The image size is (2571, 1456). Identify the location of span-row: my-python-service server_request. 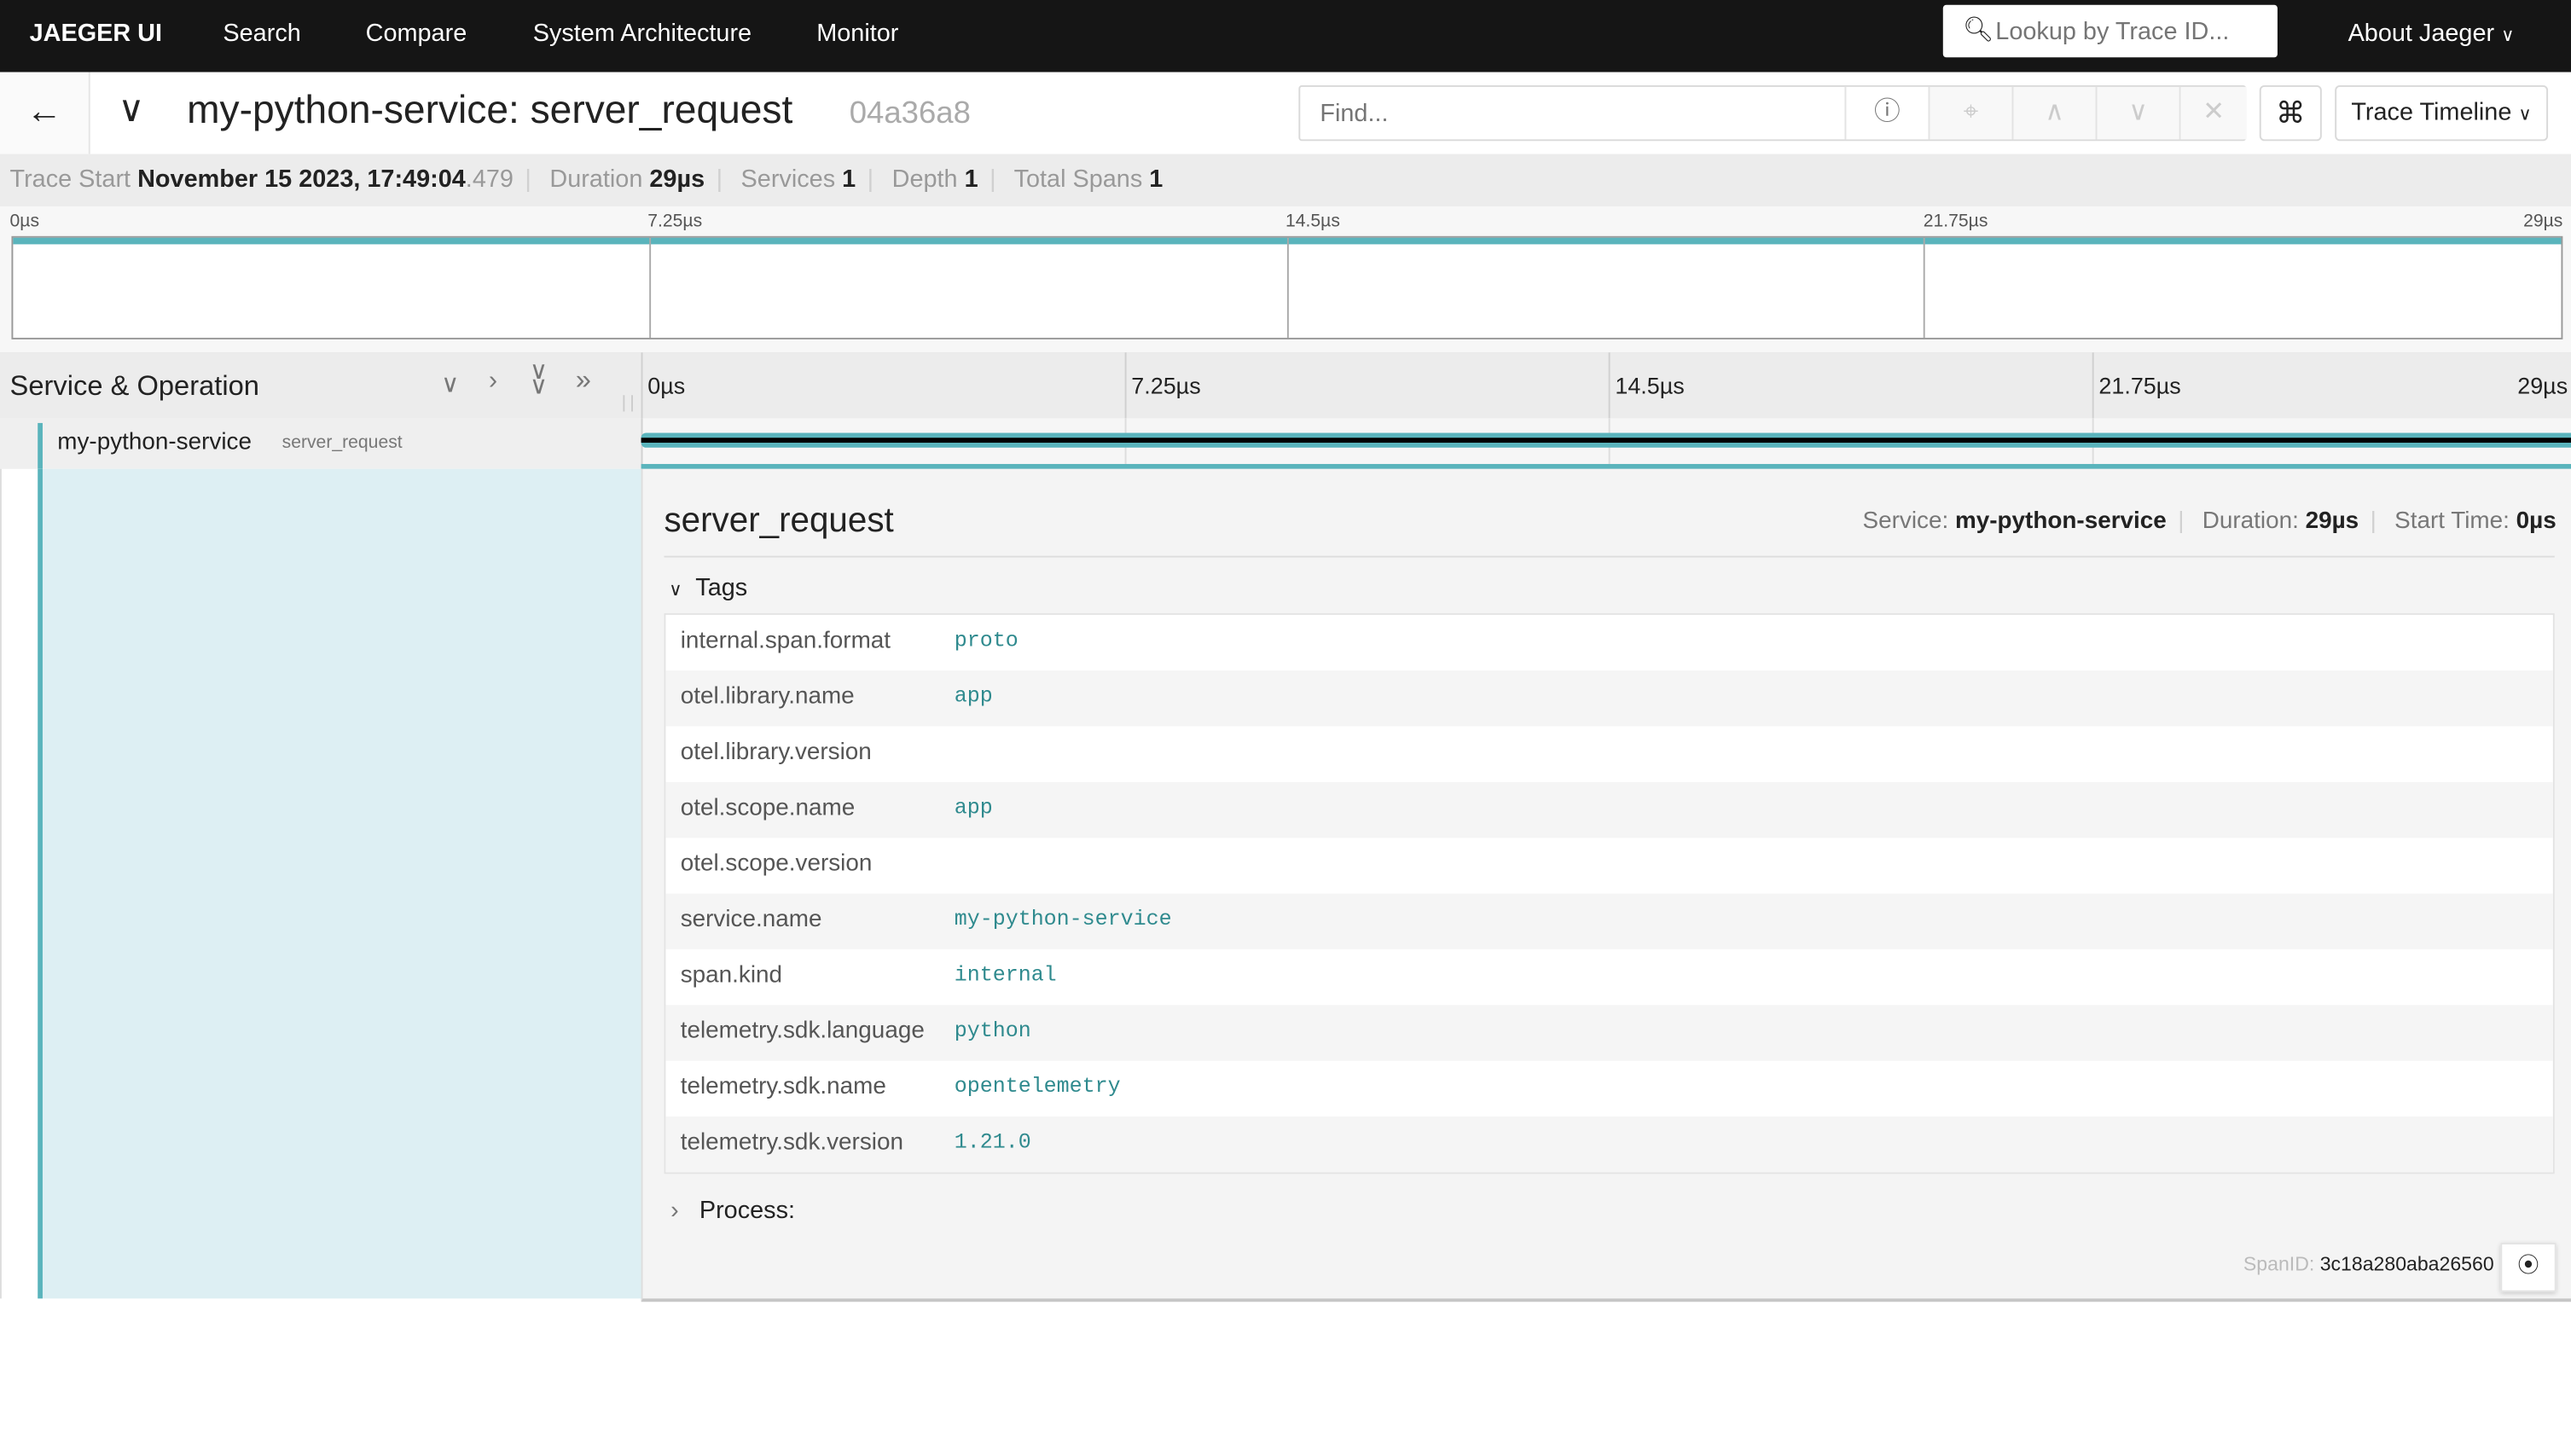
(1285, 445).